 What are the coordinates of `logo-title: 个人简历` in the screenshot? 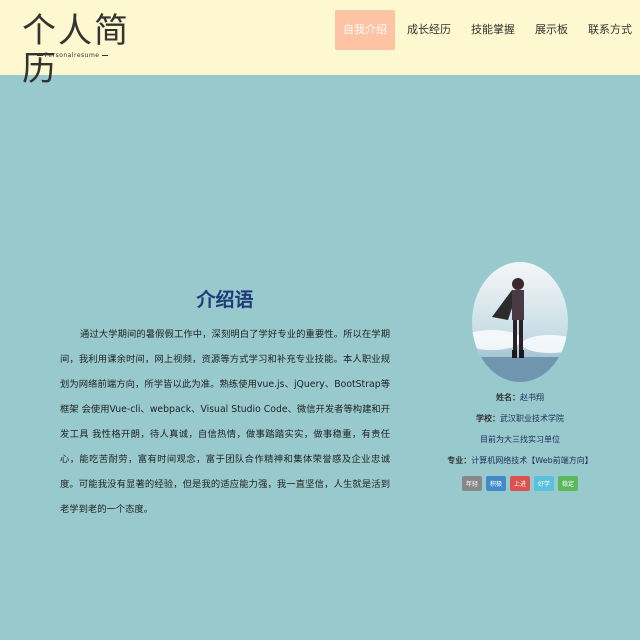 It's located at (76, 50).